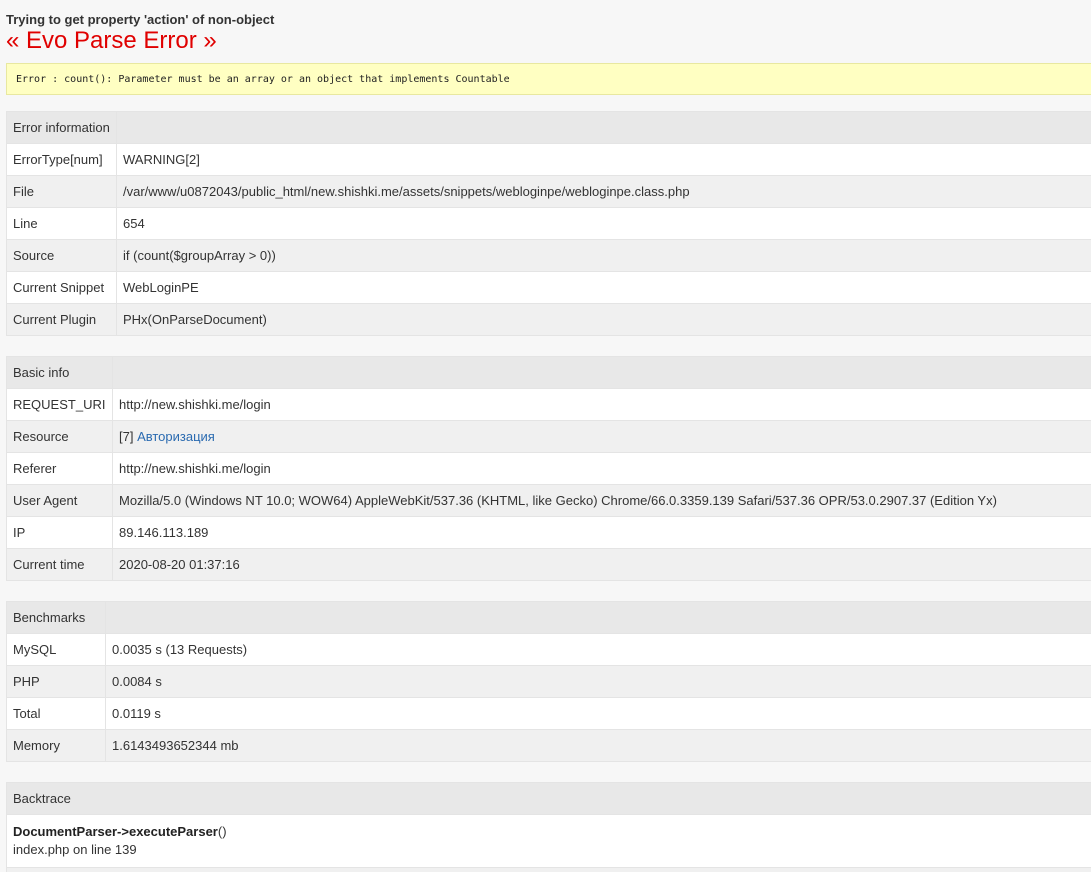 The image size is (1091, 872). Describe the element at coordinates (603, 287) in the screenshot. I see `row-value: WebLoginPE` at that location.